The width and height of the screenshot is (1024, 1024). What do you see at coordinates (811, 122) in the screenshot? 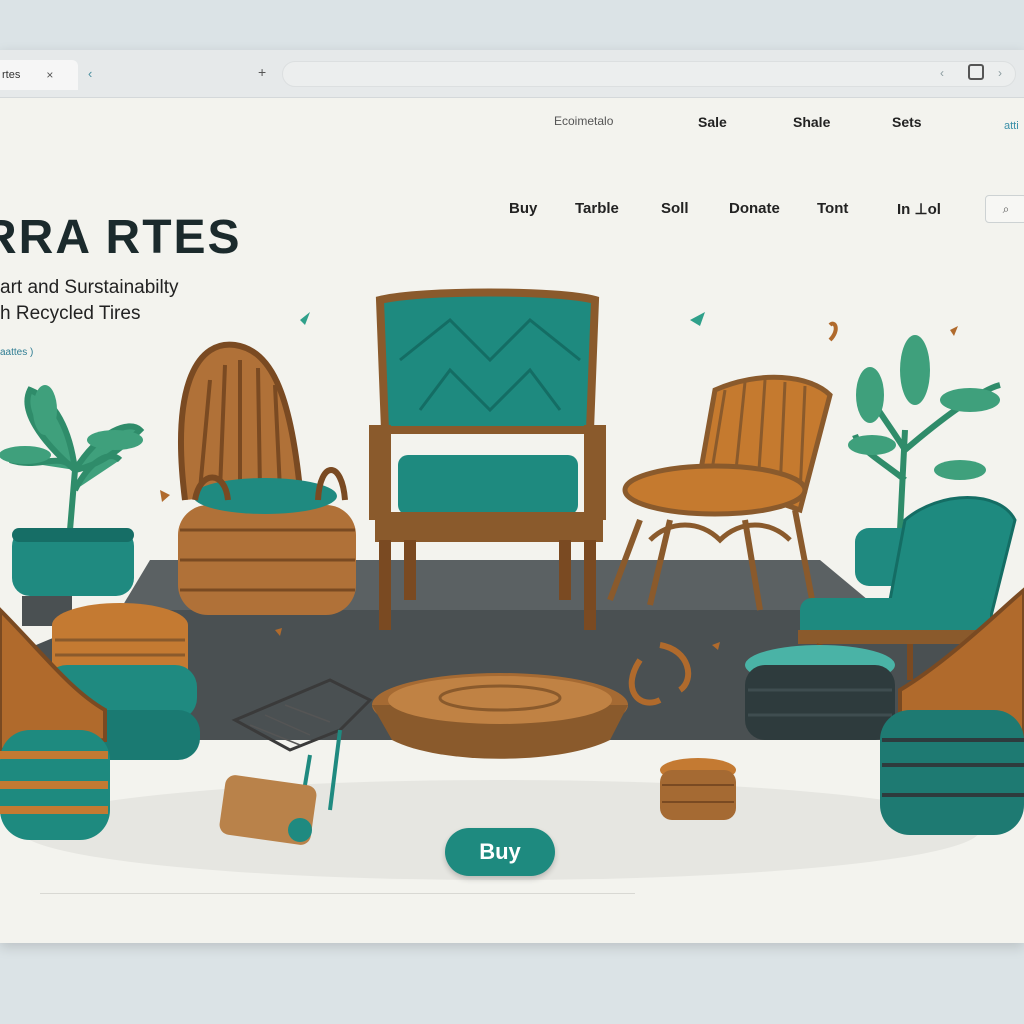
I see `top-nav-item-3: Shale` at bounding box center [811, 122].